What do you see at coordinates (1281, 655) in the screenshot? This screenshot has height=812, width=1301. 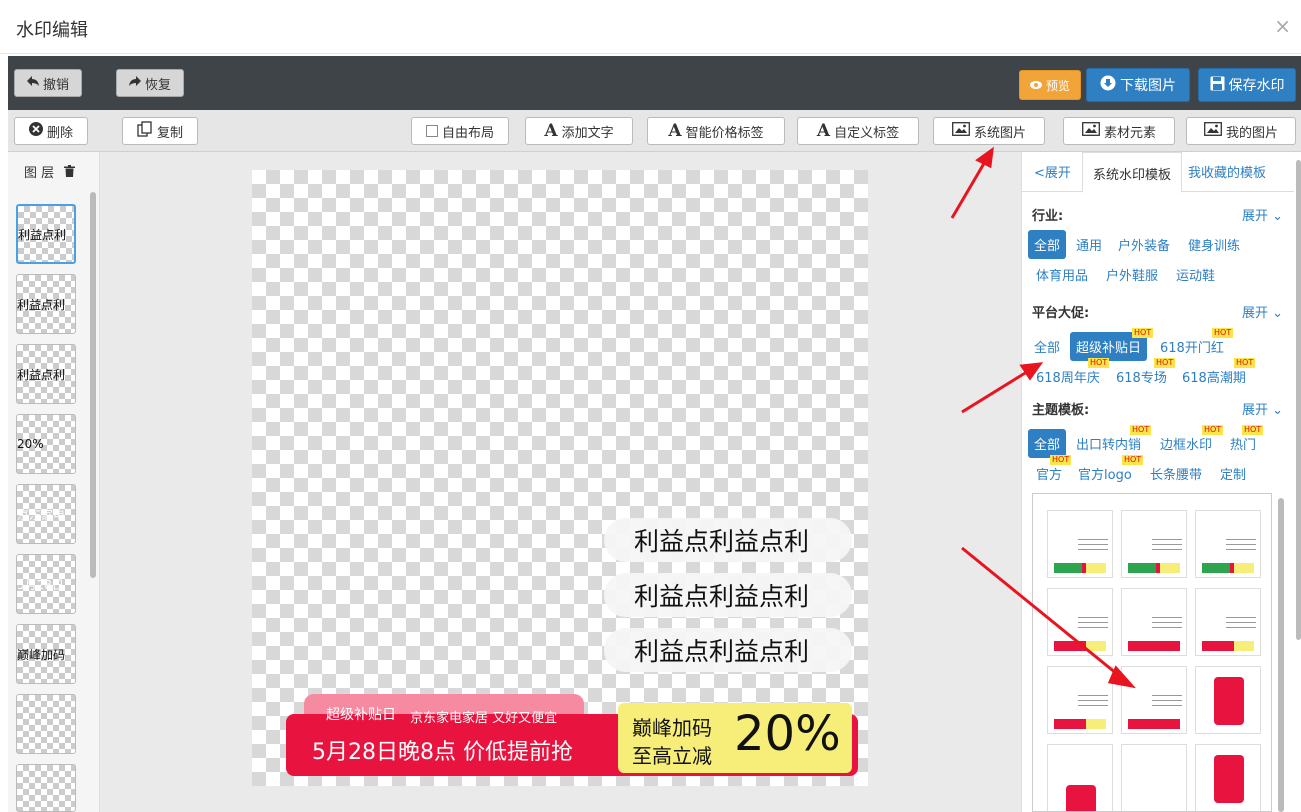 I see `template-grid-scrollbar` at bounding box center [1281, 655].